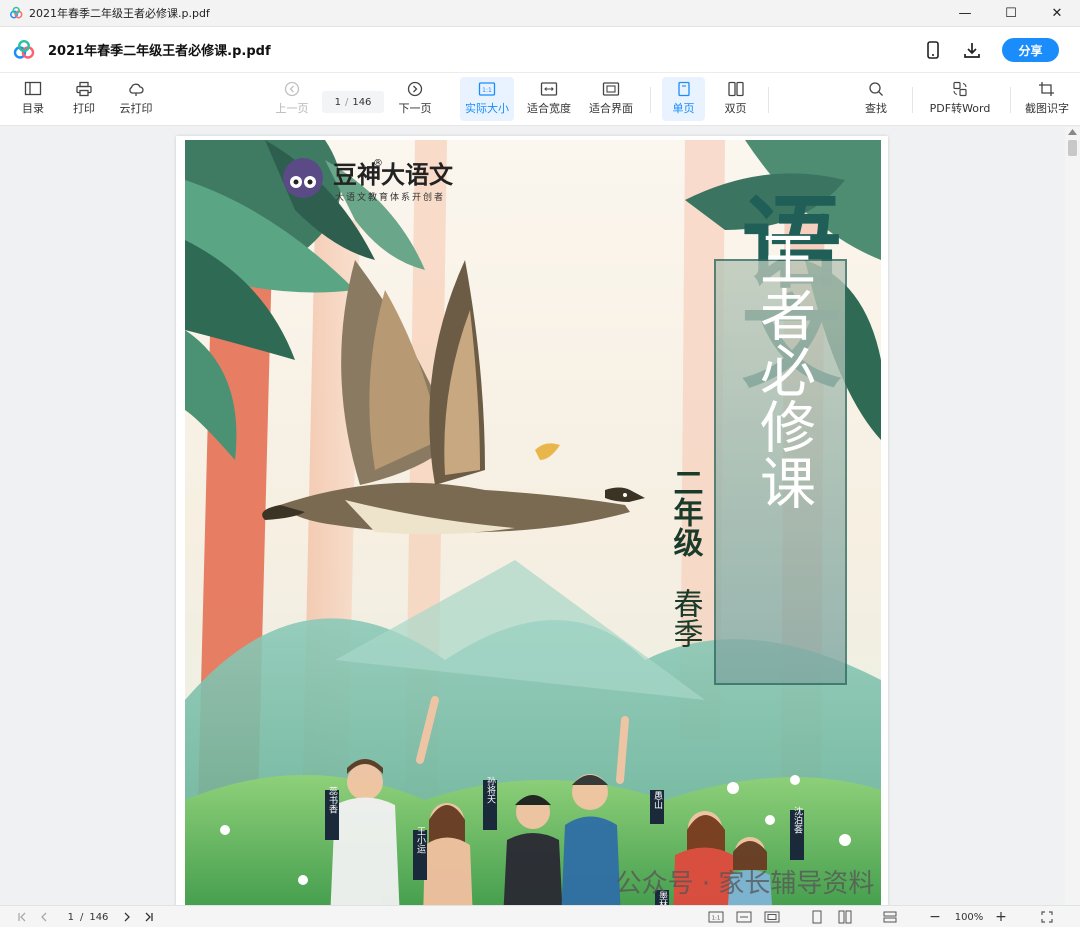  I want to click on fullscreen-icon, so click(1047, 917).